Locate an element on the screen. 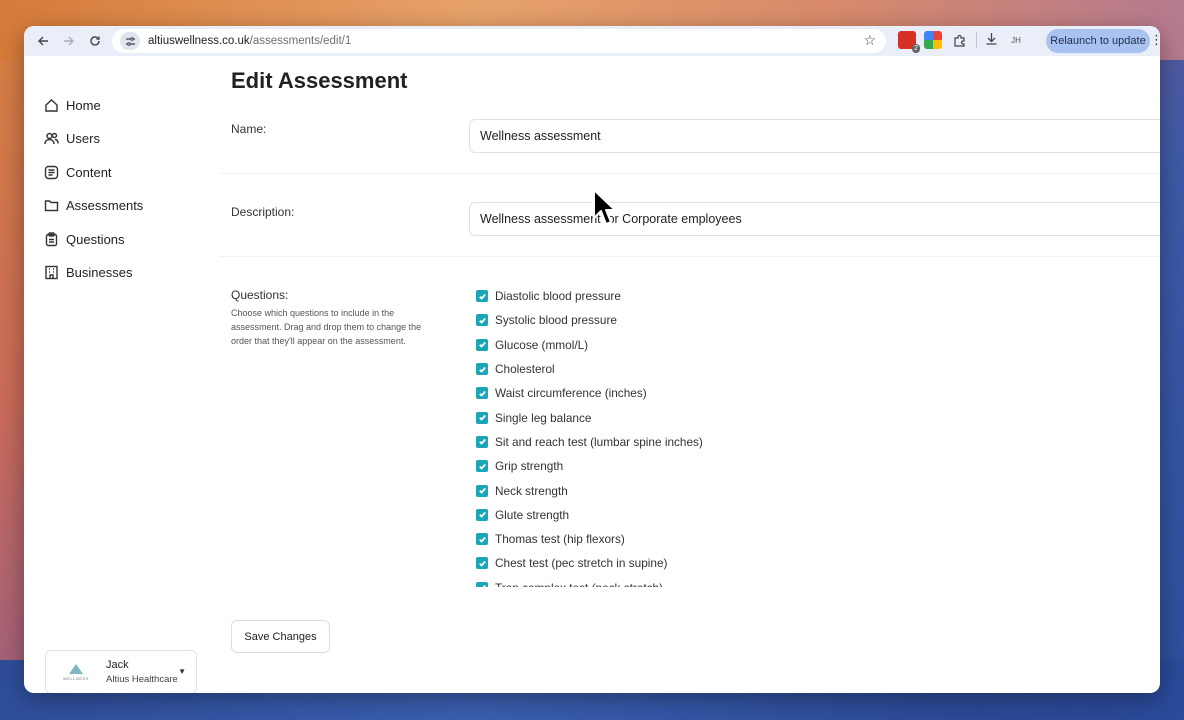 The width and height of the screenshot is (1184, 720). reload-button is located at coordinates (95, 41).